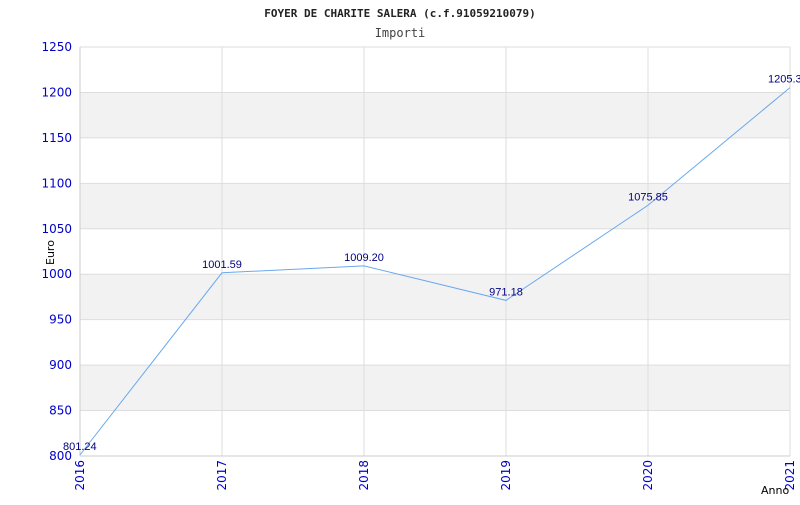 The height and width of the screenshot is (505, 800). What do you see at coordinates (435, 475) in the screenshot?
I see `x-tick-labels: 2016 2017 2018 2019 2020 2021` at bounding box center [435, 475].